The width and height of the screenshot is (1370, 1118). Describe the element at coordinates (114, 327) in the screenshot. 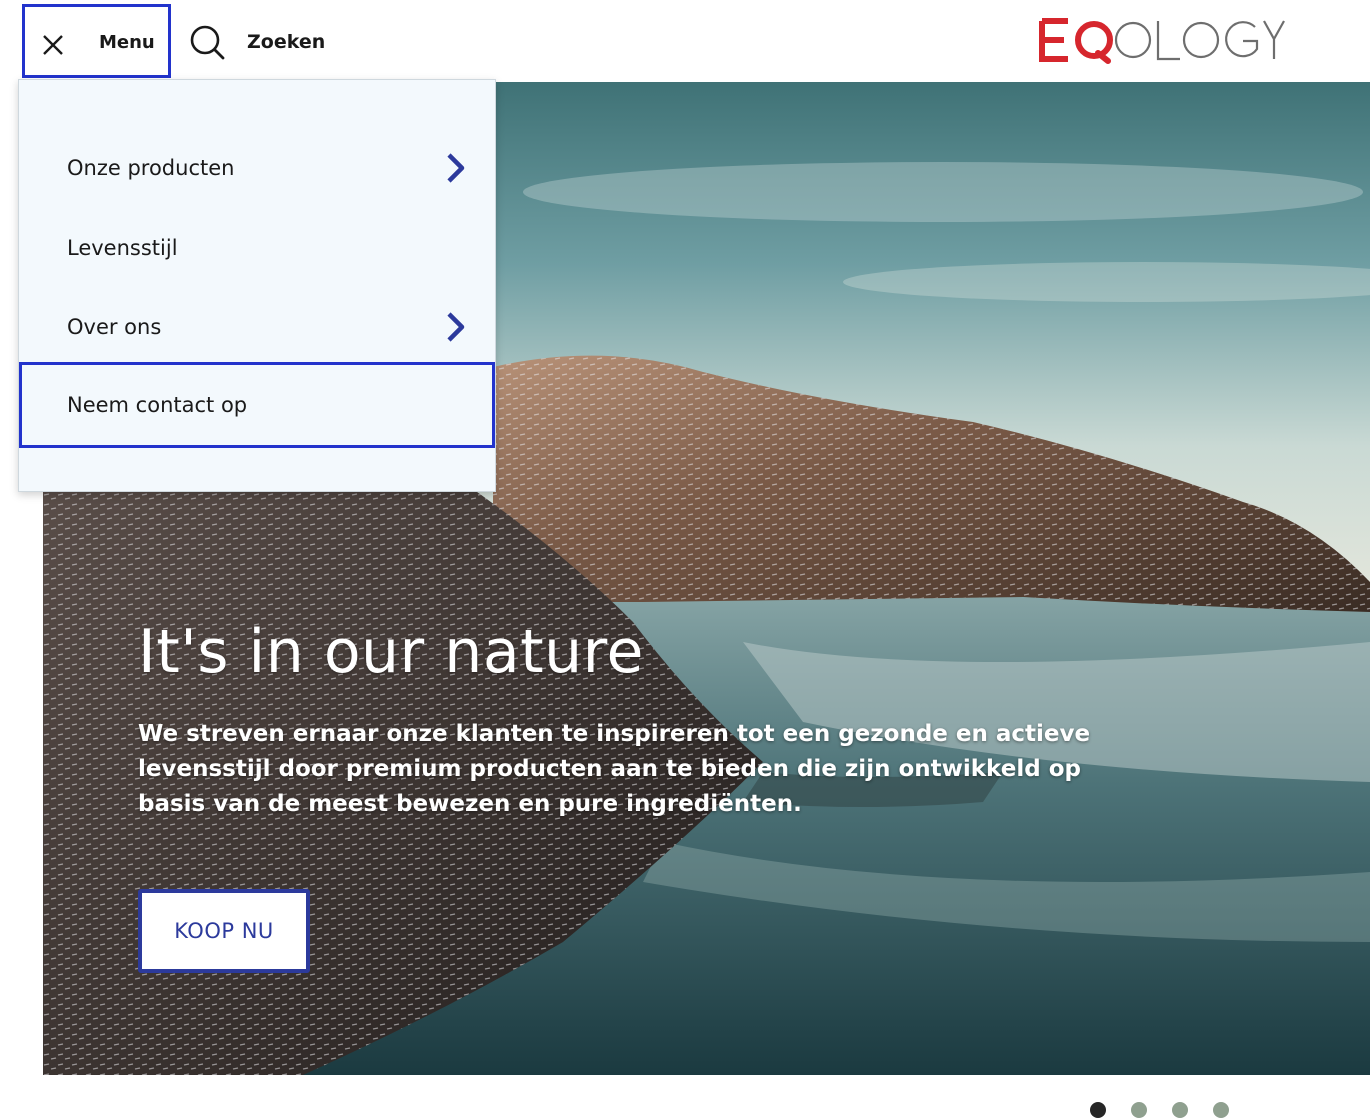

I see `menu-item-label: Over ons` at that location.